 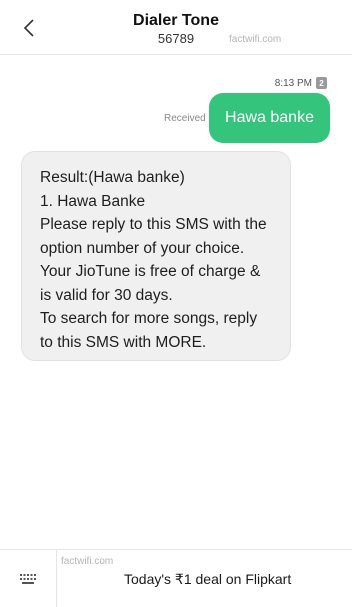 I want to click on compose-bar: factwifi.com Today's ₹1 deal on Flipkart, so click(x=176, y=578).